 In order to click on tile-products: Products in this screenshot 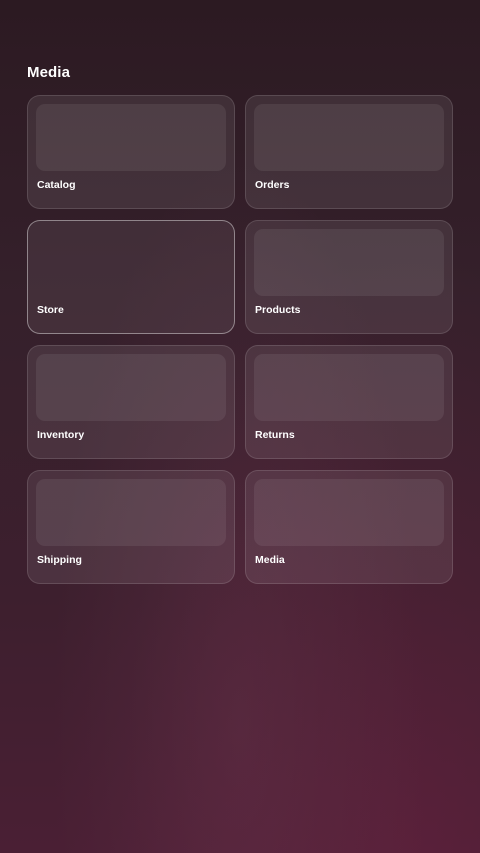, I will do `click(349, 277)`.